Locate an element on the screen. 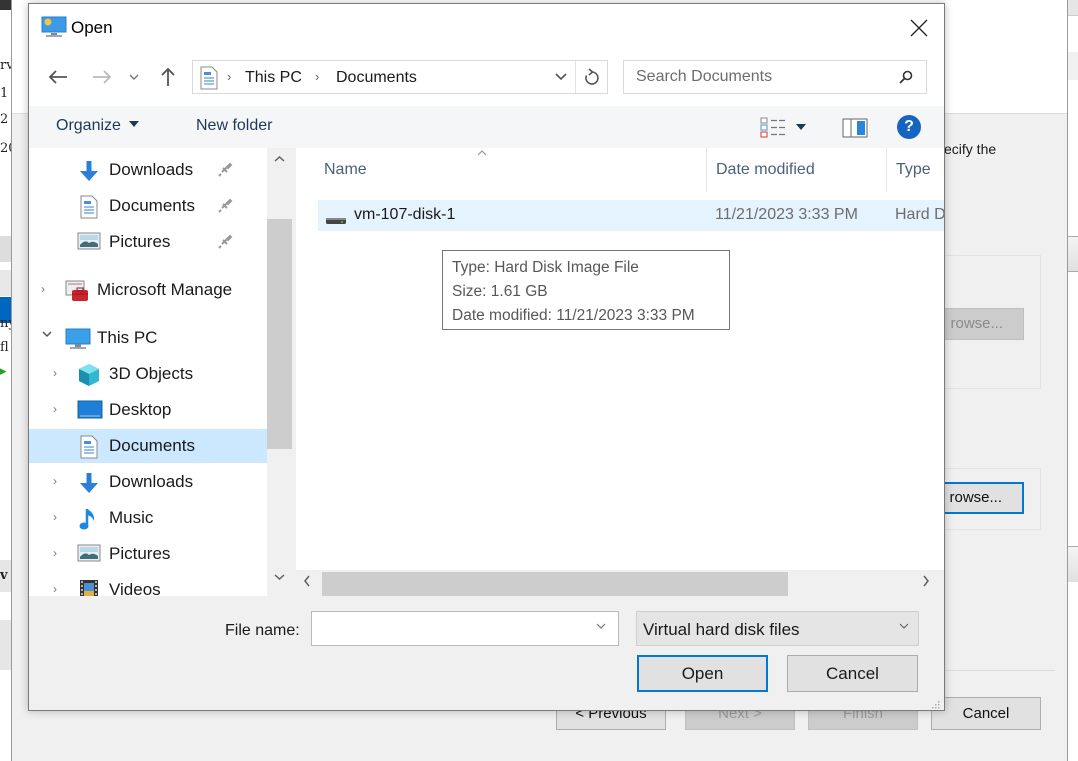 This screenshot has width=1078, height=761. background-tab is located at coordinates (1073, 8).